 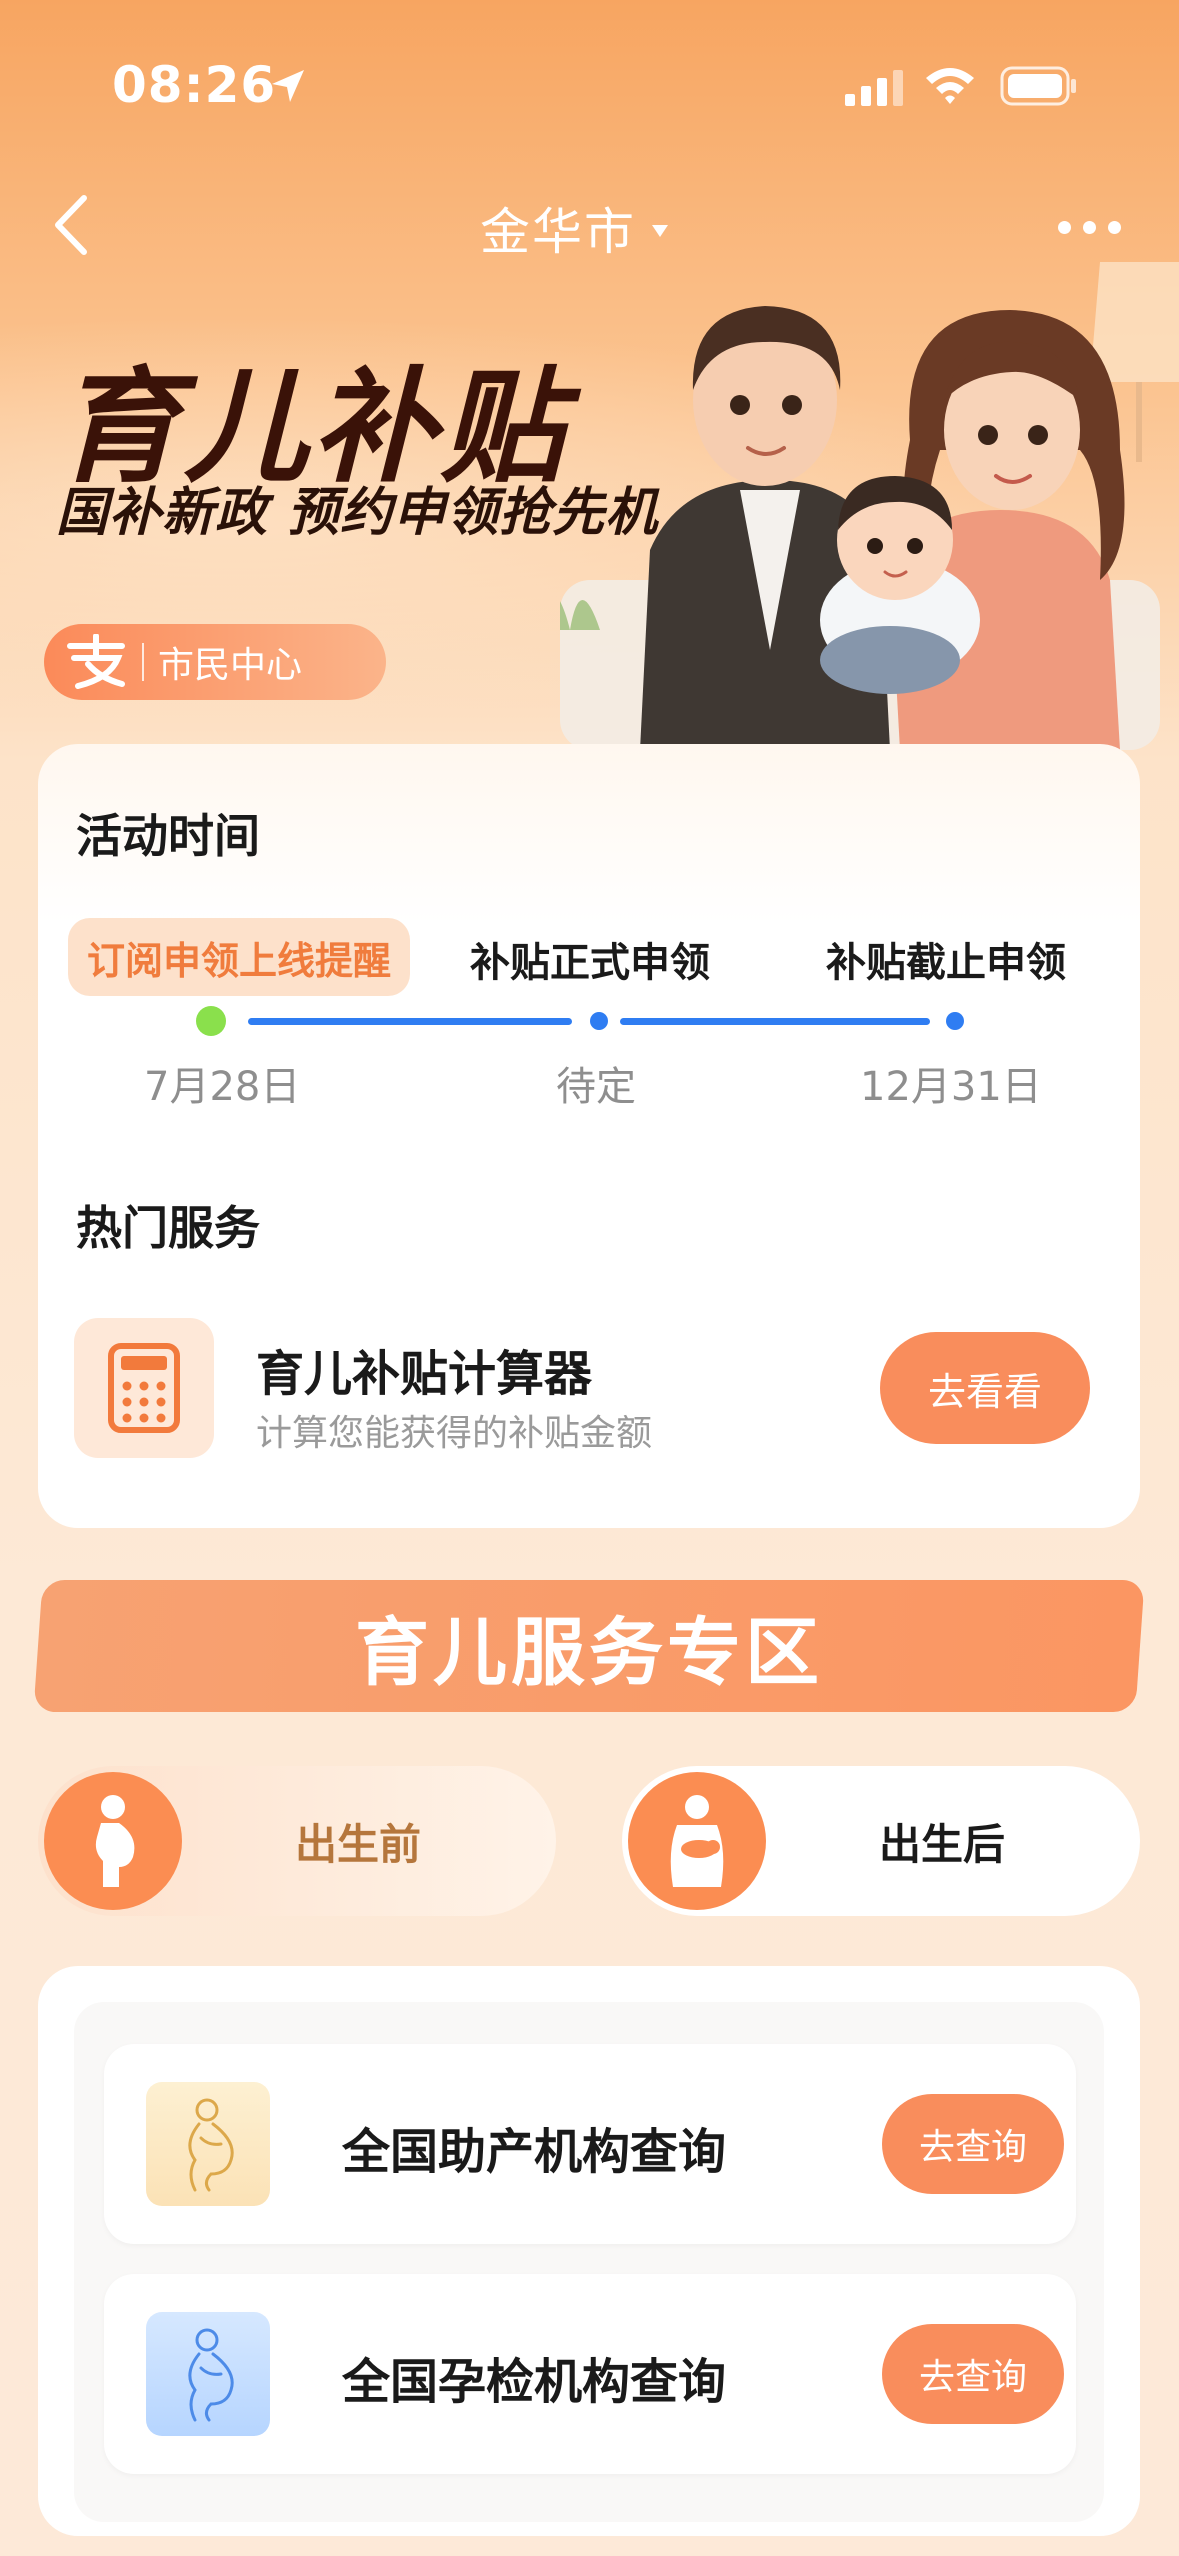 I want to click on pregnant-outline-icon, so click(x=208, y=2144).